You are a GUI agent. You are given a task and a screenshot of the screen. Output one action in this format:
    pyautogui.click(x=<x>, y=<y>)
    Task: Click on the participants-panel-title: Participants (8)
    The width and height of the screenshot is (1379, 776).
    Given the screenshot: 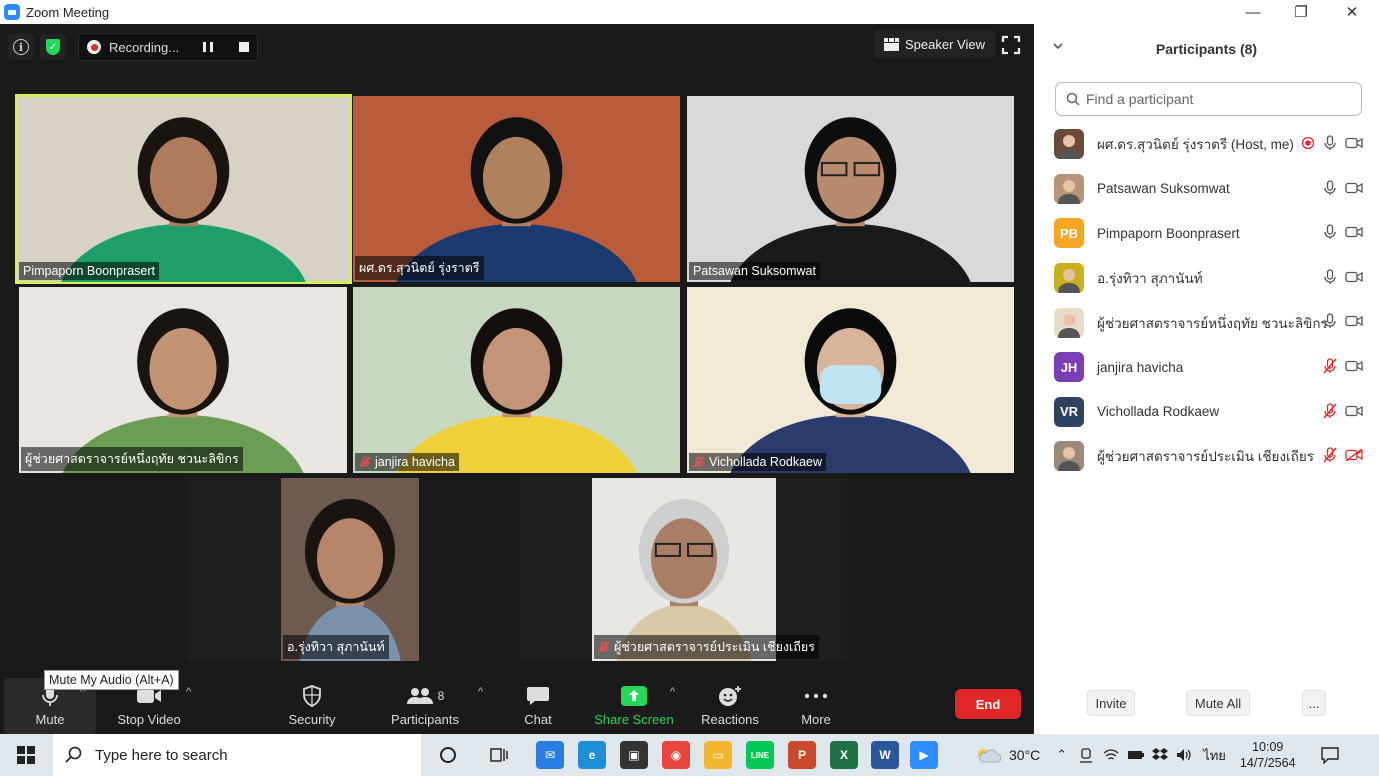 What is the action you would take?
    pyautogui.click(x=1206, y=49)
    